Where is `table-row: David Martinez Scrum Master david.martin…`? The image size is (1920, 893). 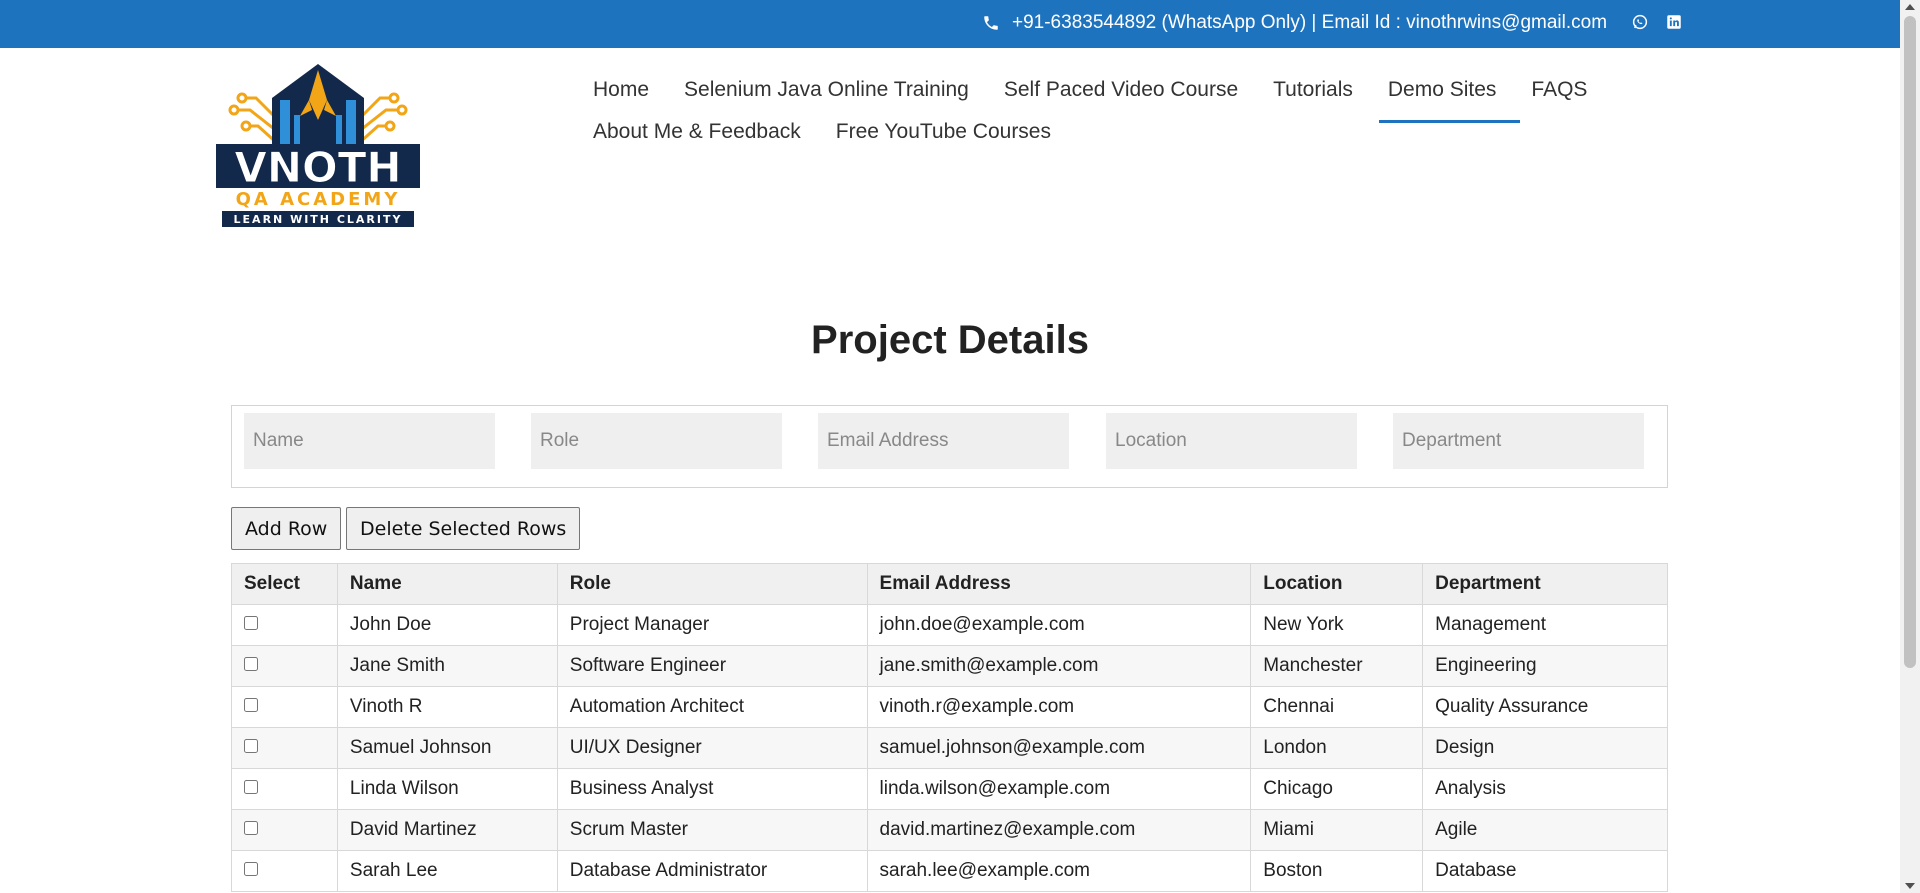 table-row: David Martinez Scrum Master david.martin… is located at coordinates (949, 830).